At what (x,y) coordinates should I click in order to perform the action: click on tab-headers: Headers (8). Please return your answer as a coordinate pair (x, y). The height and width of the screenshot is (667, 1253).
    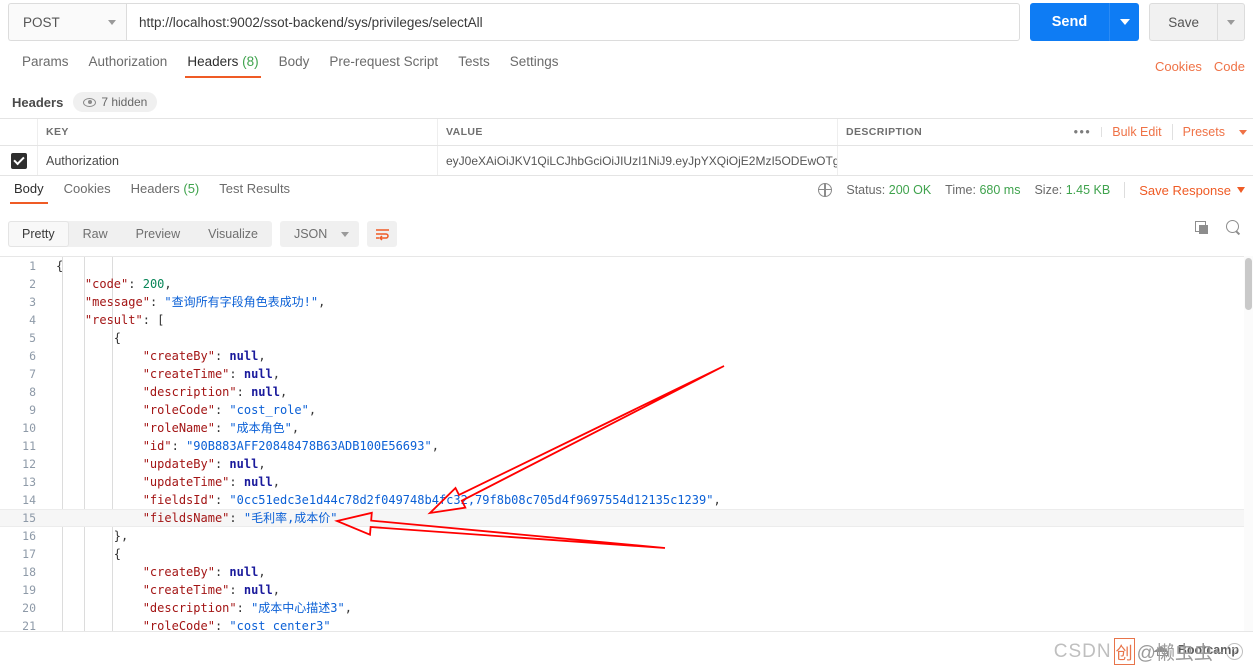
    Looking at the image, I should click on (222, 64).